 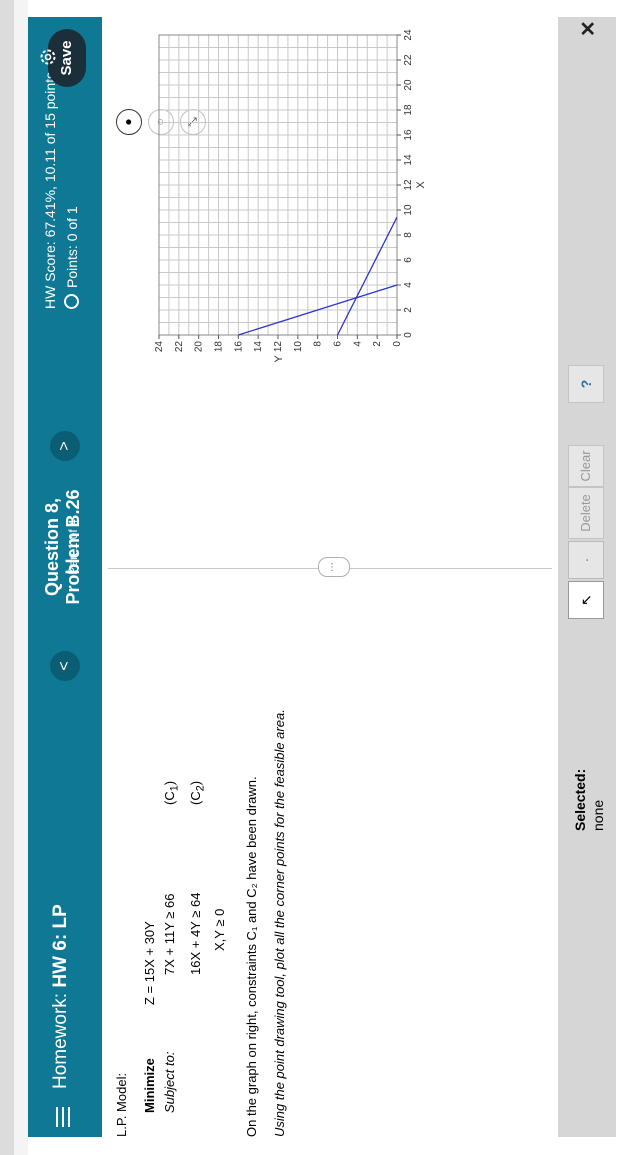 I want to click on bottom-toolbar: Selected: none ↖ · Delete Clear ? ✕, so click(x=587, y=577).